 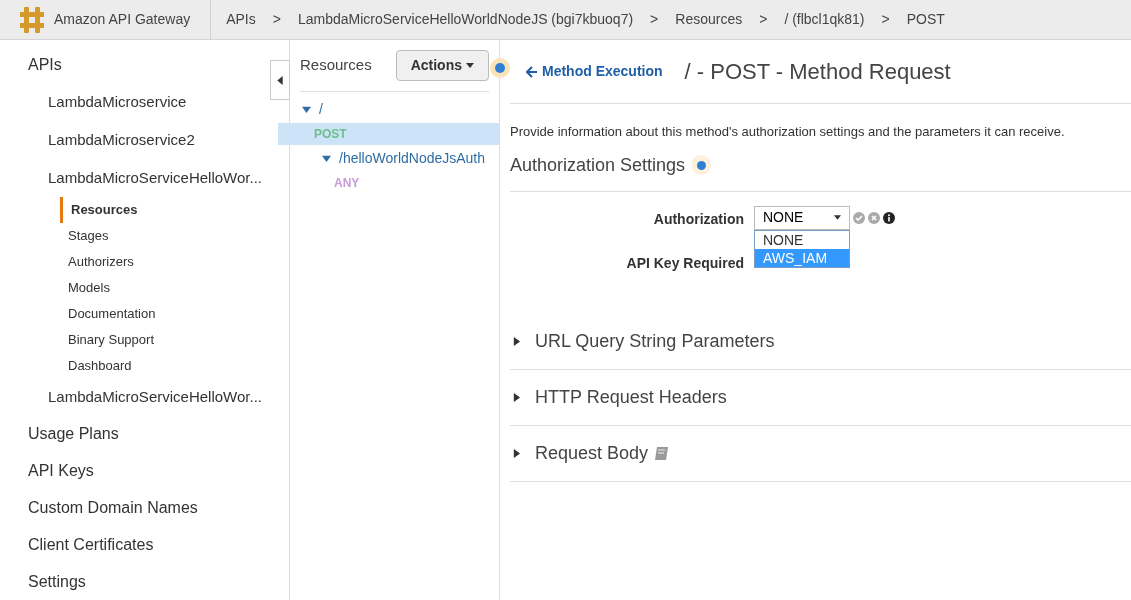 What do you see at coordinates (100, 365) in the screenshot?
I see `sidebar-item: Dashboard` at bounding box center [100, 365].